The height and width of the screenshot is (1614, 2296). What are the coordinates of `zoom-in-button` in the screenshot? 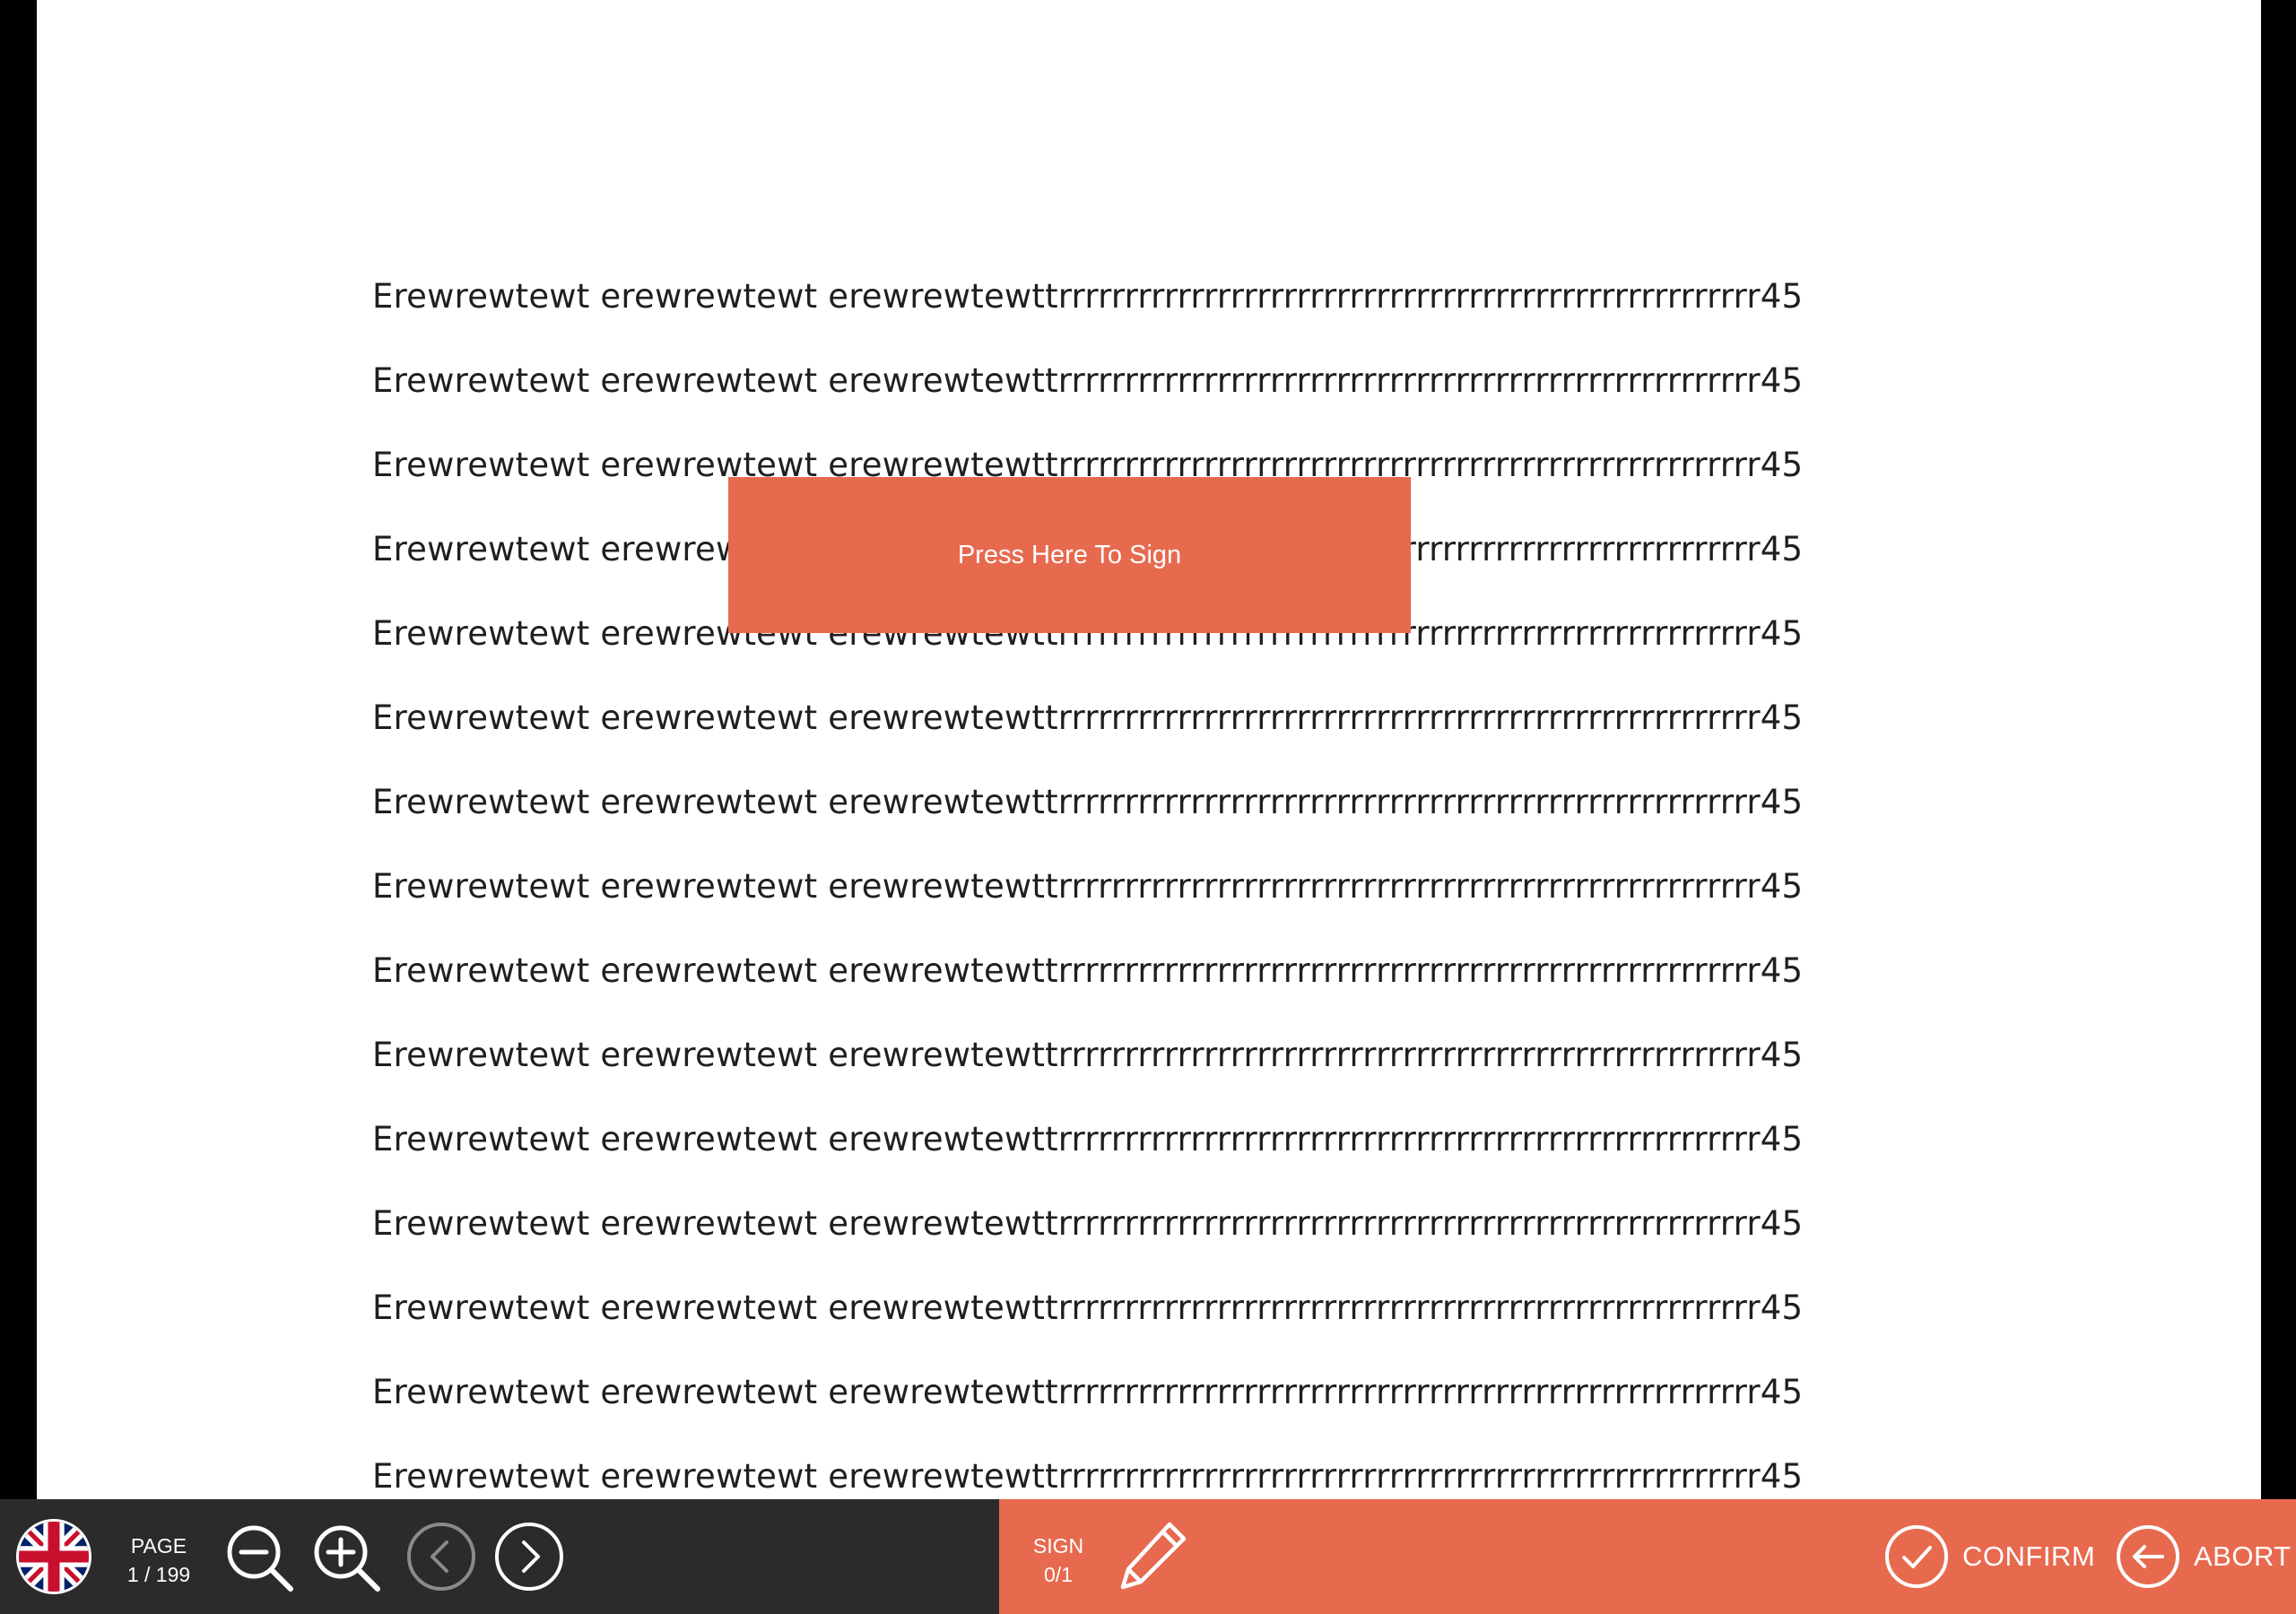 It's located at (347, 1558).